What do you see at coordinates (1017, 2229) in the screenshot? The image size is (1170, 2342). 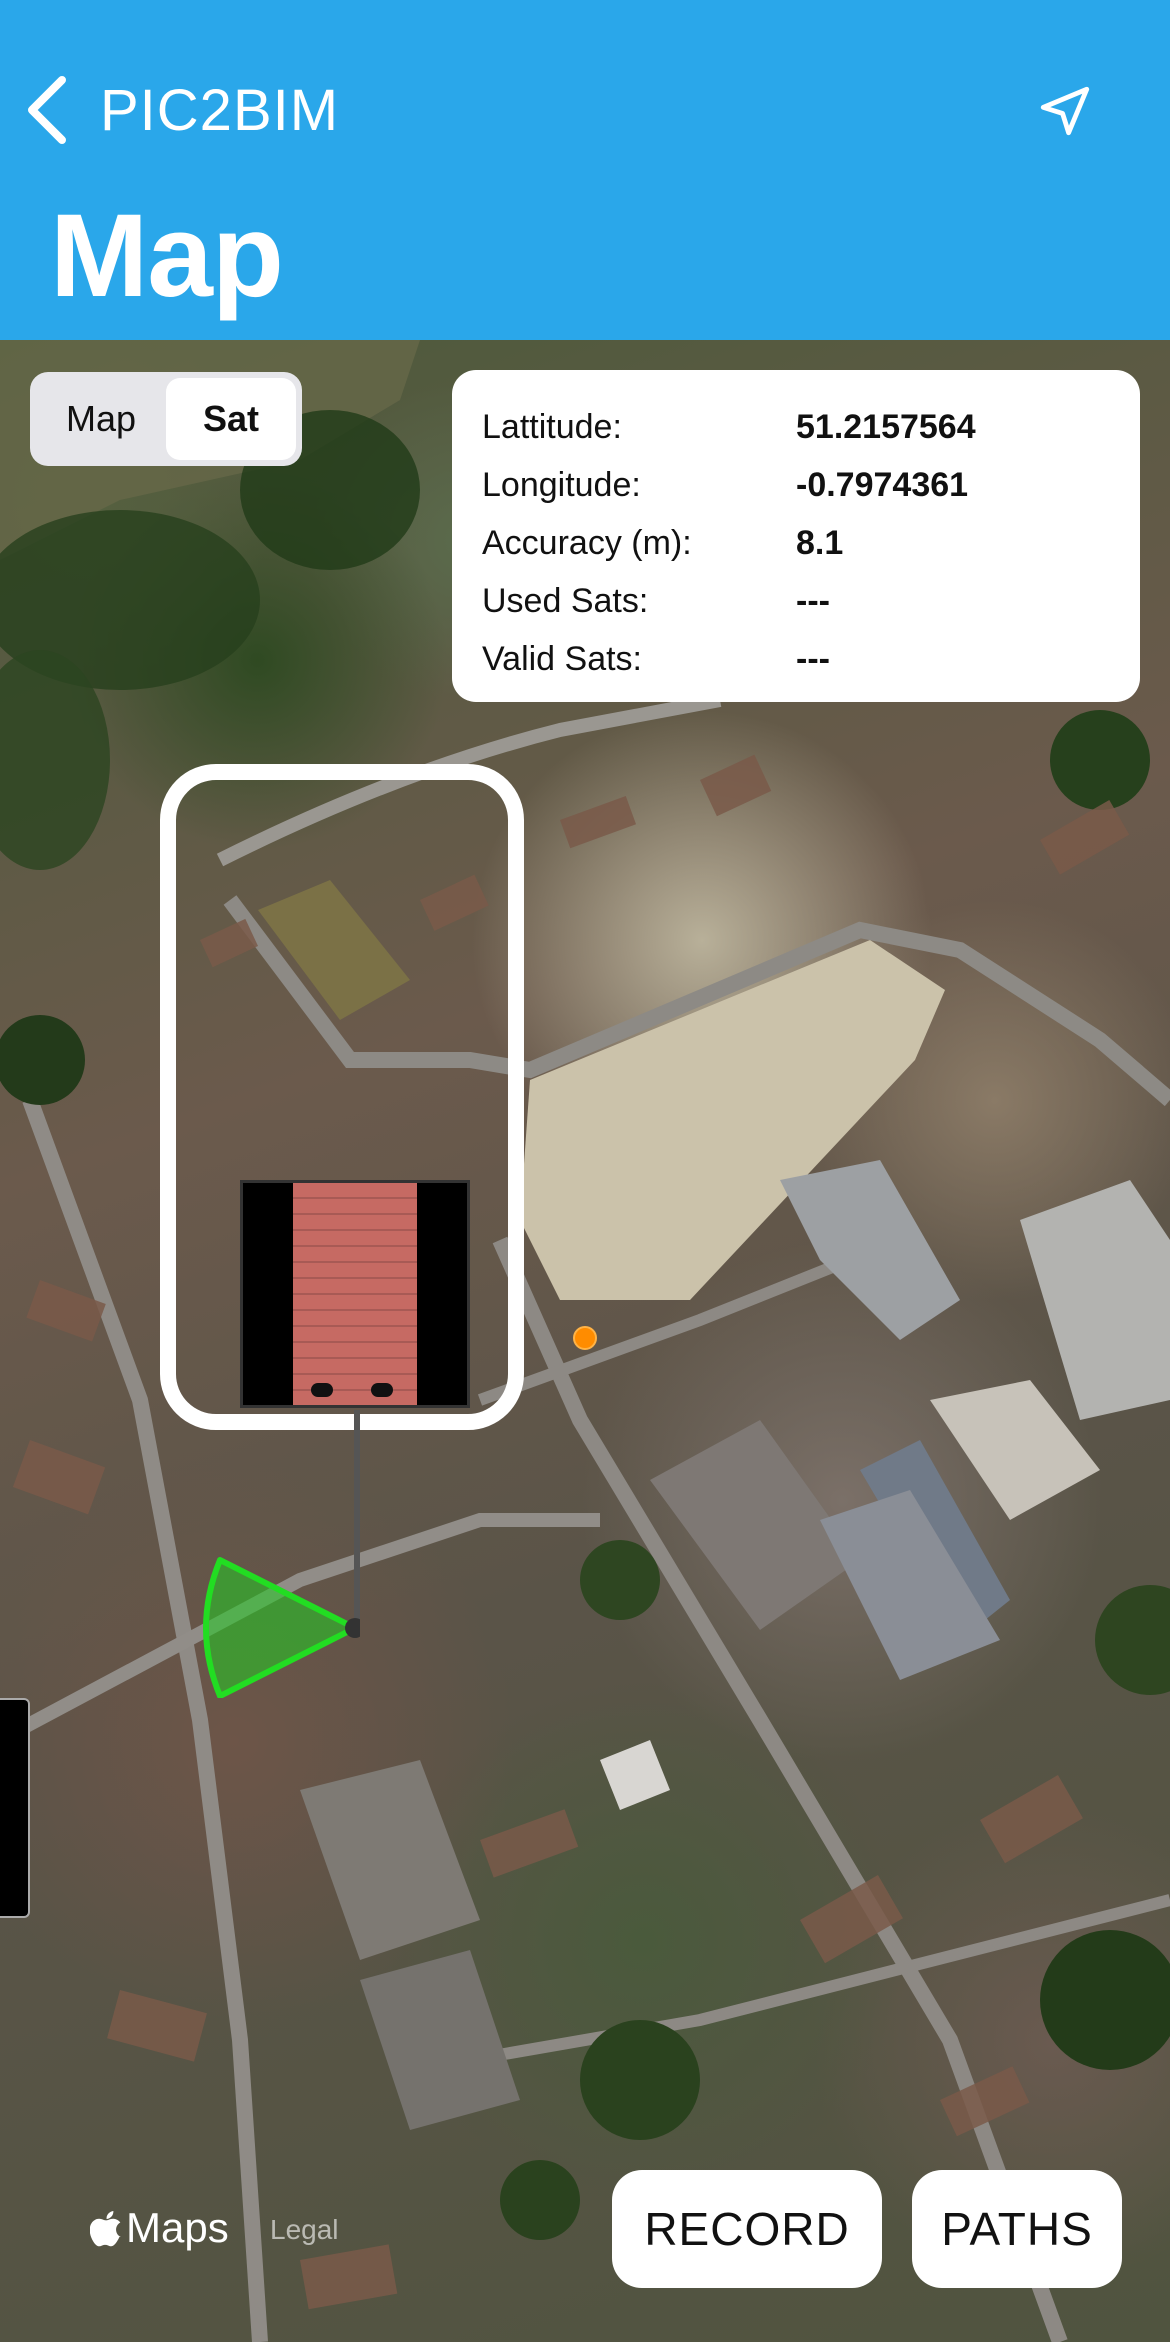 I see `paths-button: PATHS` at bounding box center [1017, 2229].